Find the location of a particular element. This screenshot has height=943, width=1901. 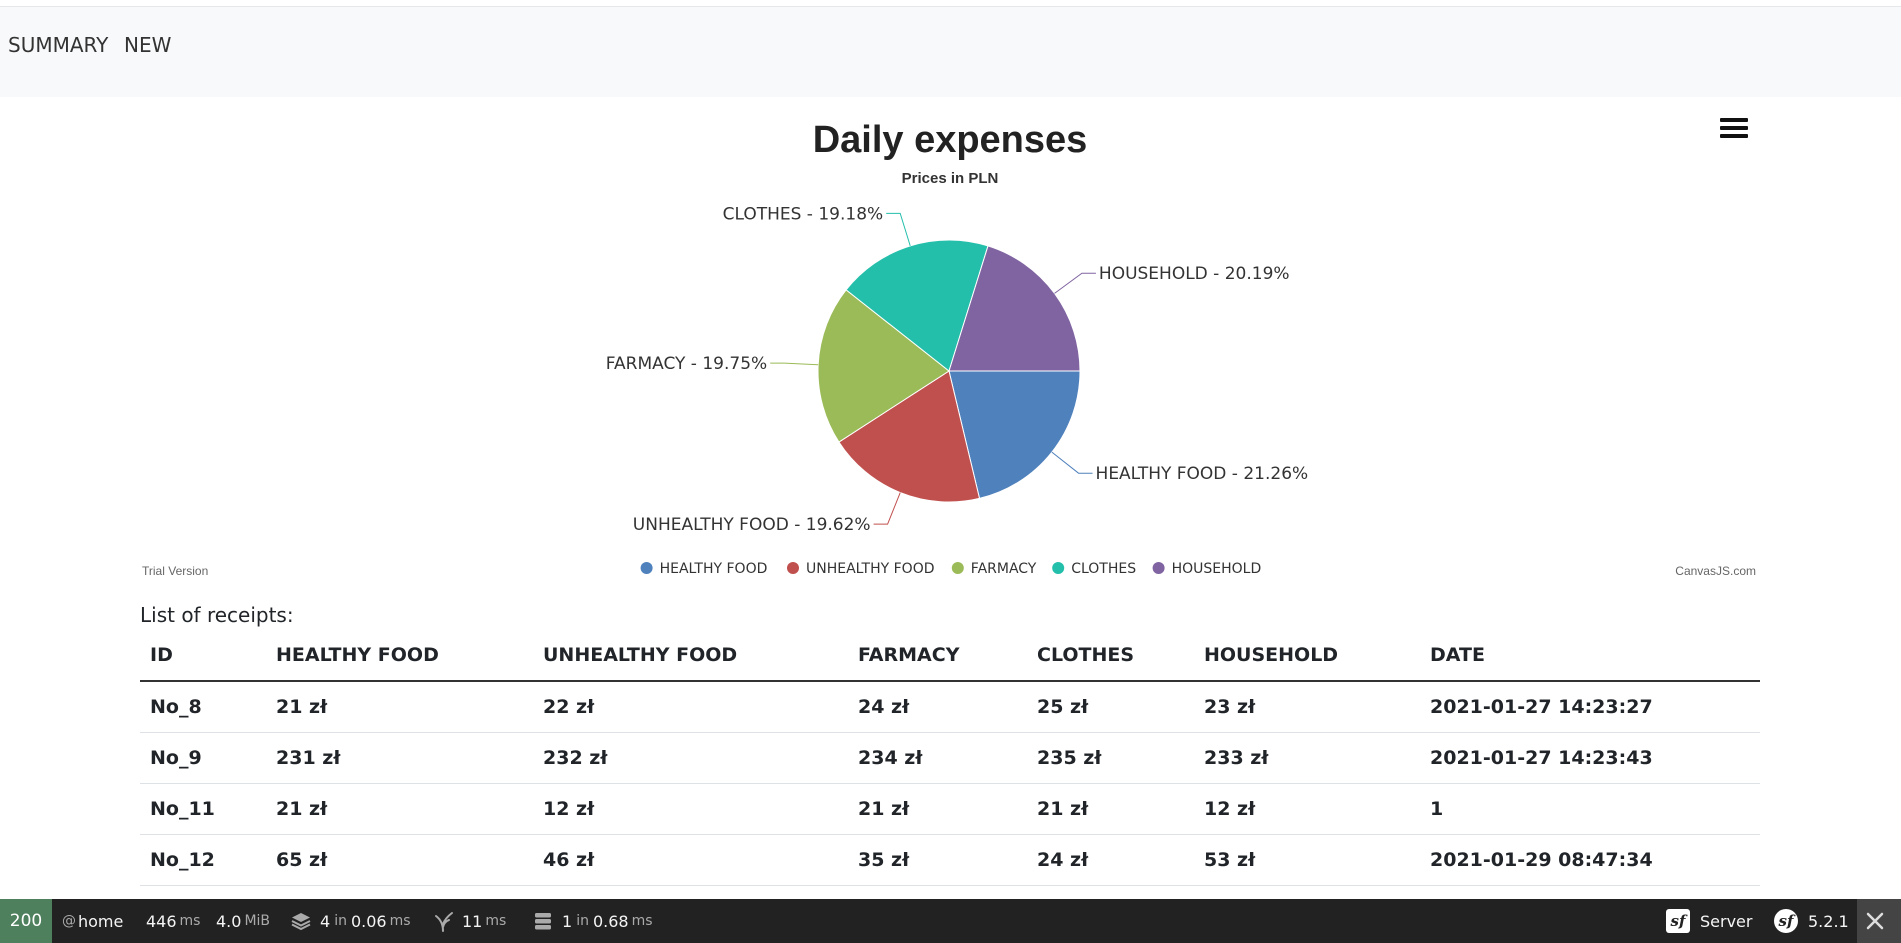

memory-unit: MiB is located at coordinates (257, 921).